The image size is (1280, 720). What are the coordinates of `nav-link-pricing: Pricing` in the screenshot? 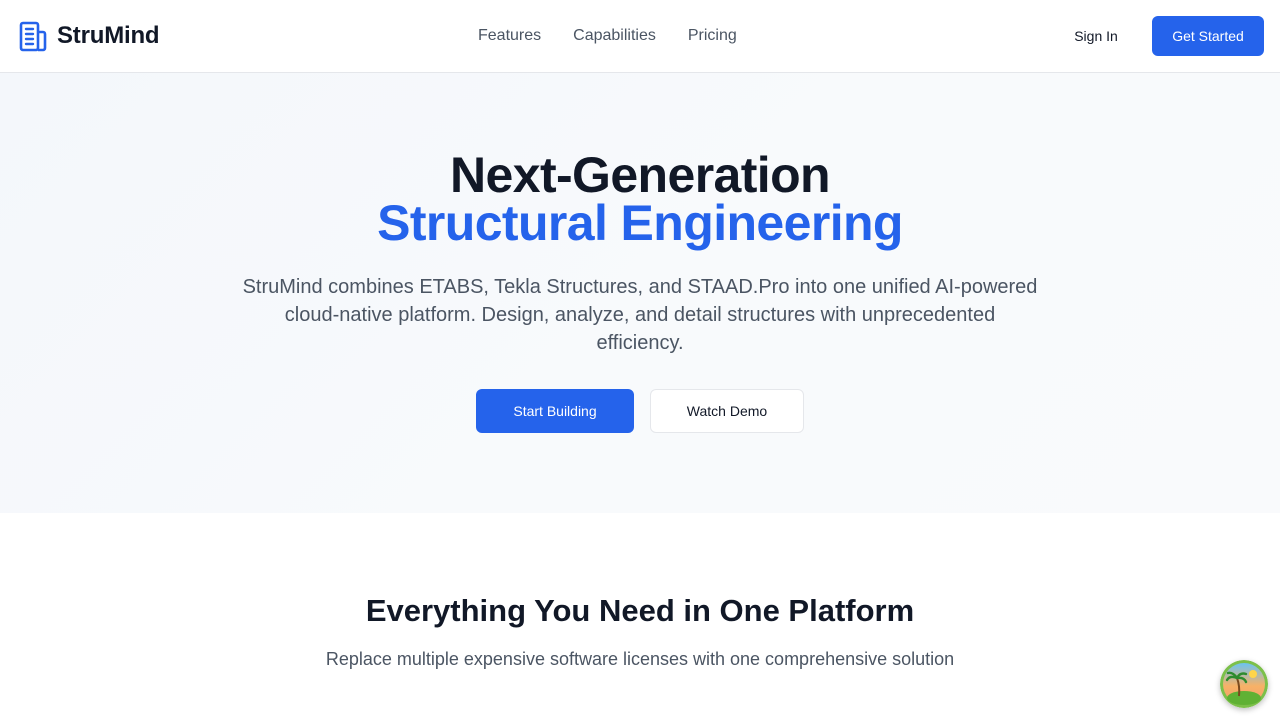 It's located at (712, 36).